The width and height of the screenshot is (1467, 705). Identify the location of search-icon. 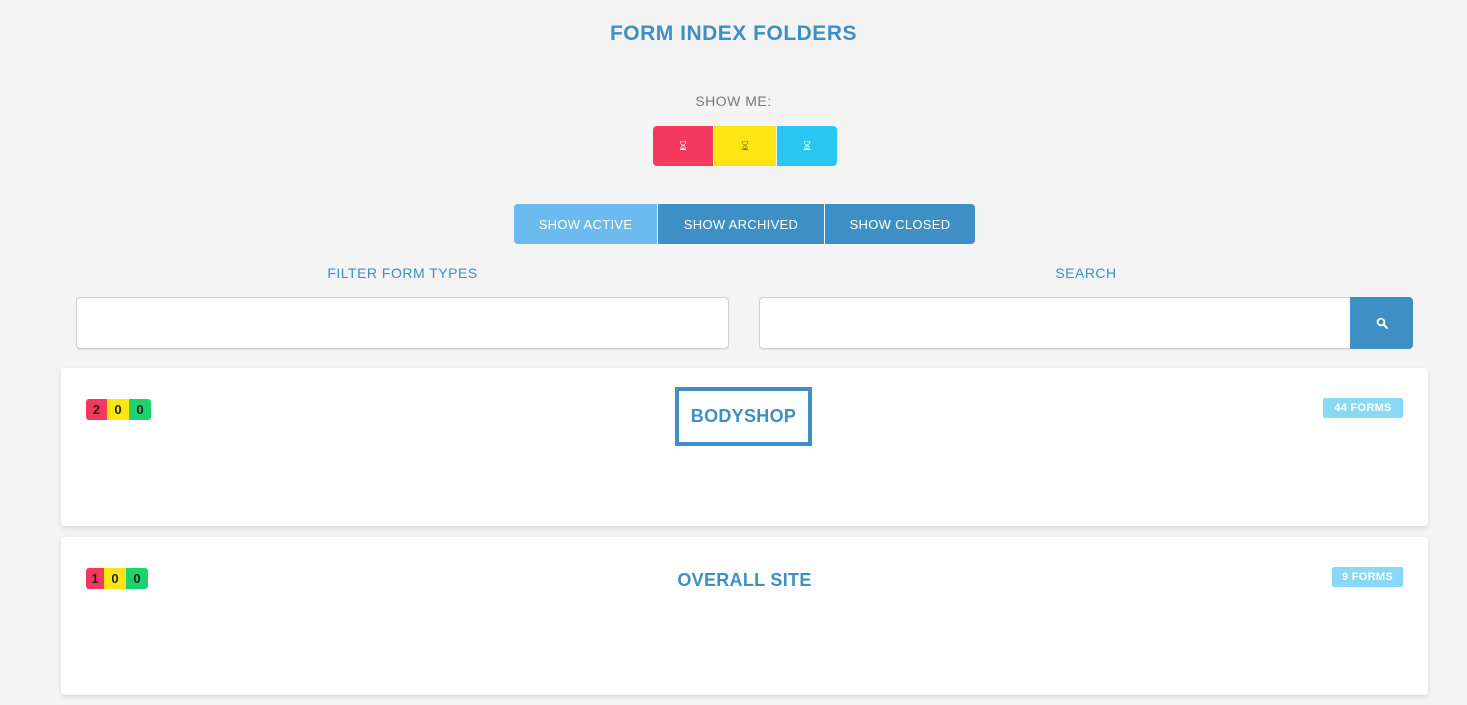
(1382, 323).